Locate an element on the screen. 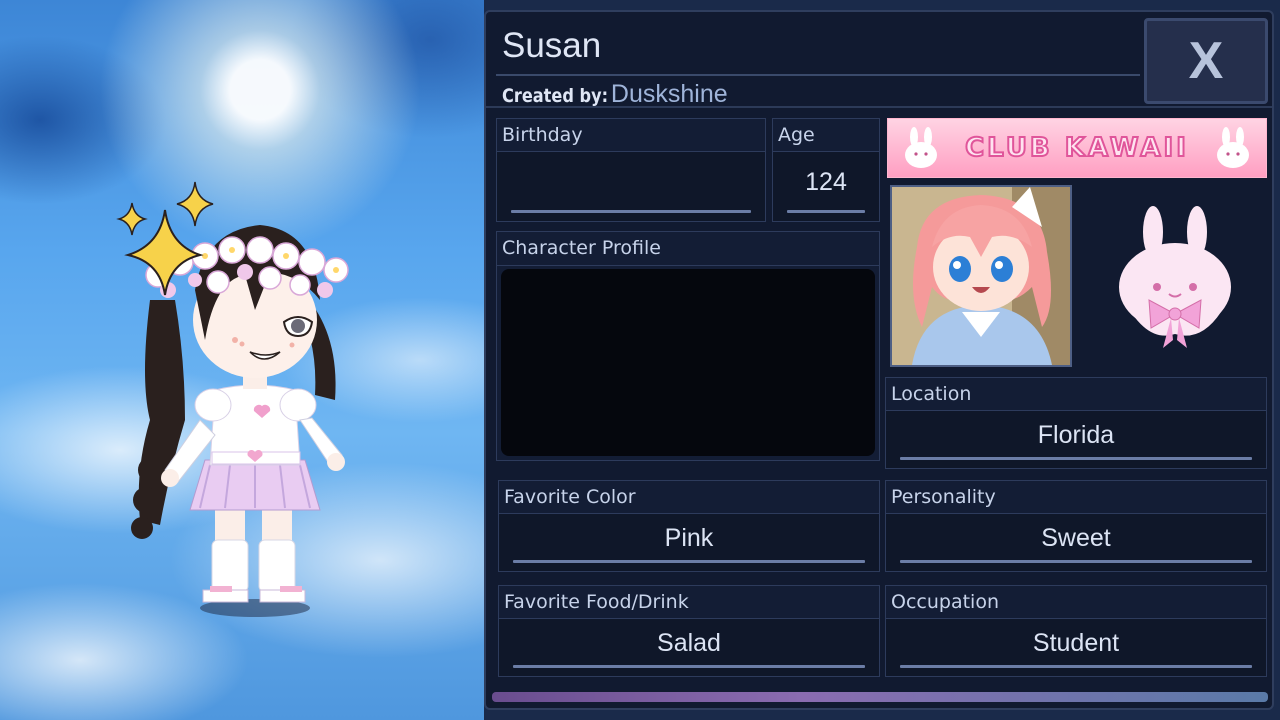  favorite-color-value: Pink is located at coordinates (689, 538).